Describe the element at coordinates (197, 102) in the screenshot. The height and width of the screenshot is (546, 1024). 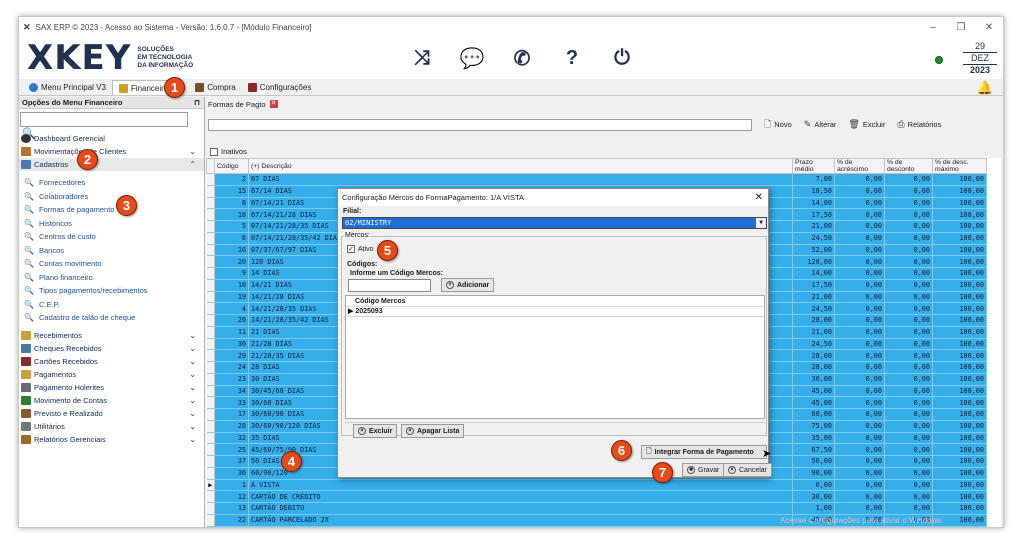
I see `pin-icon: ⊓` at that location.